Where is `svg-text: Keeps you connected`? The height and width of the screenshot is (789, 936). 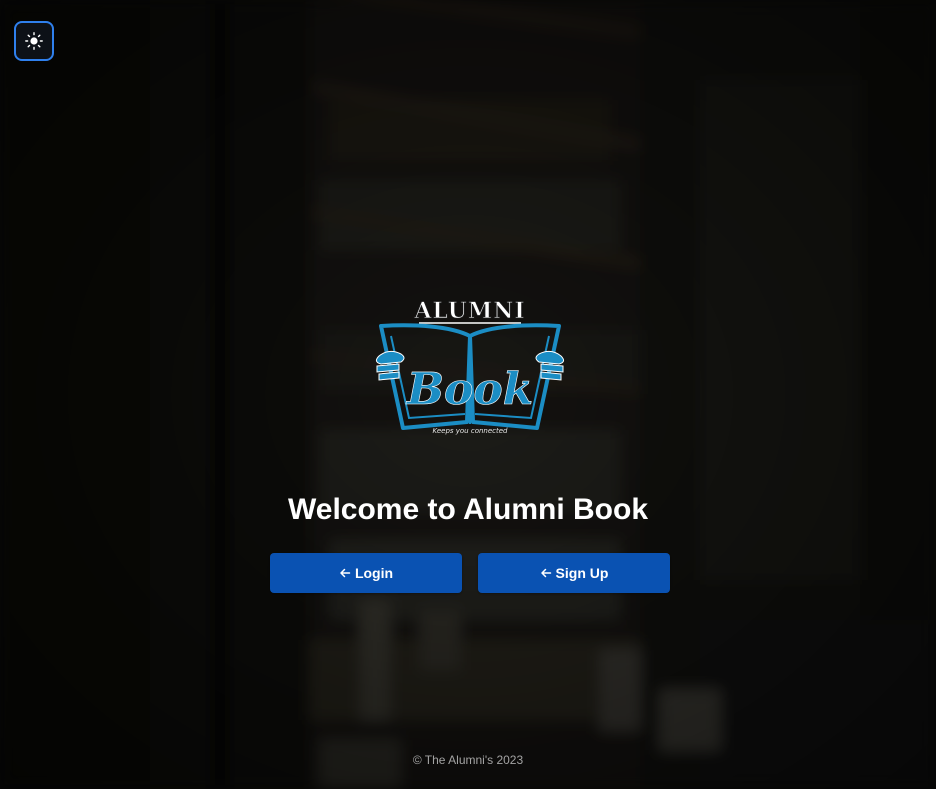
svg-text: Keeps you connected is located at coordinates (470, 431).